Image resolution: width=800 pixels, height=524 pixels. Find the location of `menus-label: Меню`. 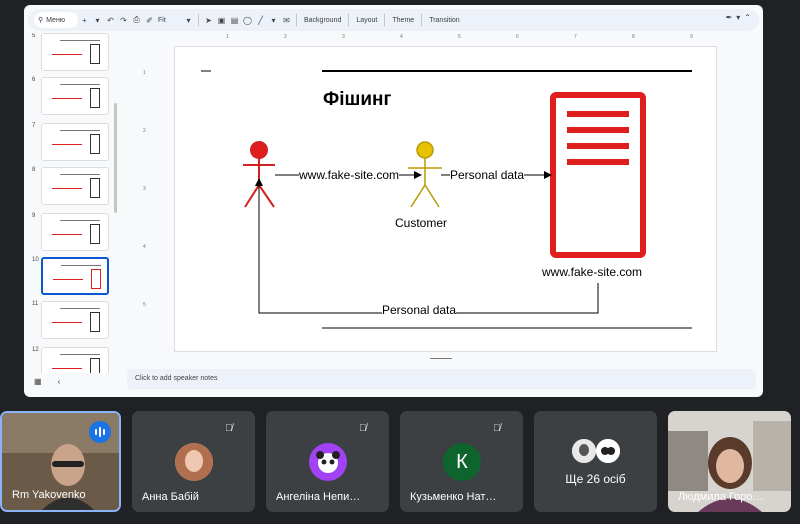

menus-label: Меню is located at coordinates (56, 20).